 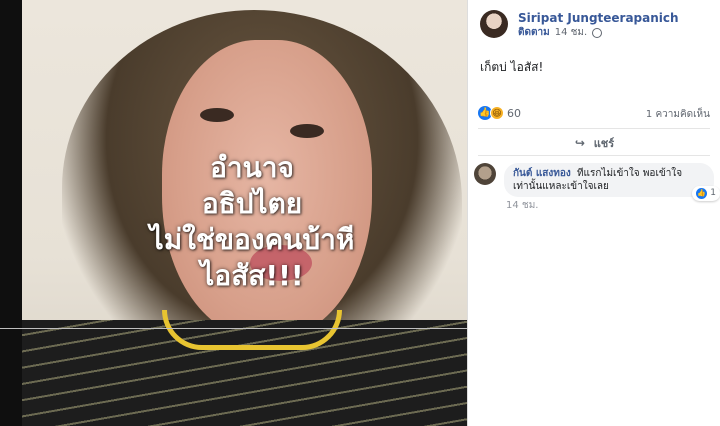 I want to click on overlay-line: ไม่ใช่ของคนบ้าหี, so click(x=252, y=239).